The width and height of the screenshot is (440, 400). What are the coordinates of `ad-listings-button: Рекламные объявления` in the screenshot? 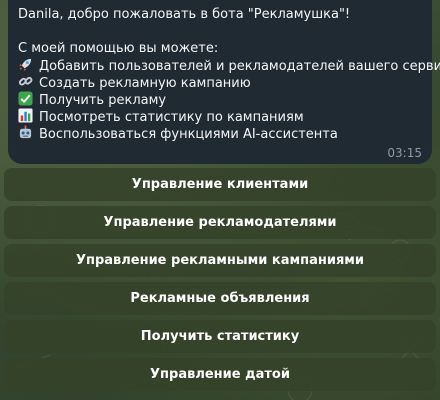 It's located at (220, 298).